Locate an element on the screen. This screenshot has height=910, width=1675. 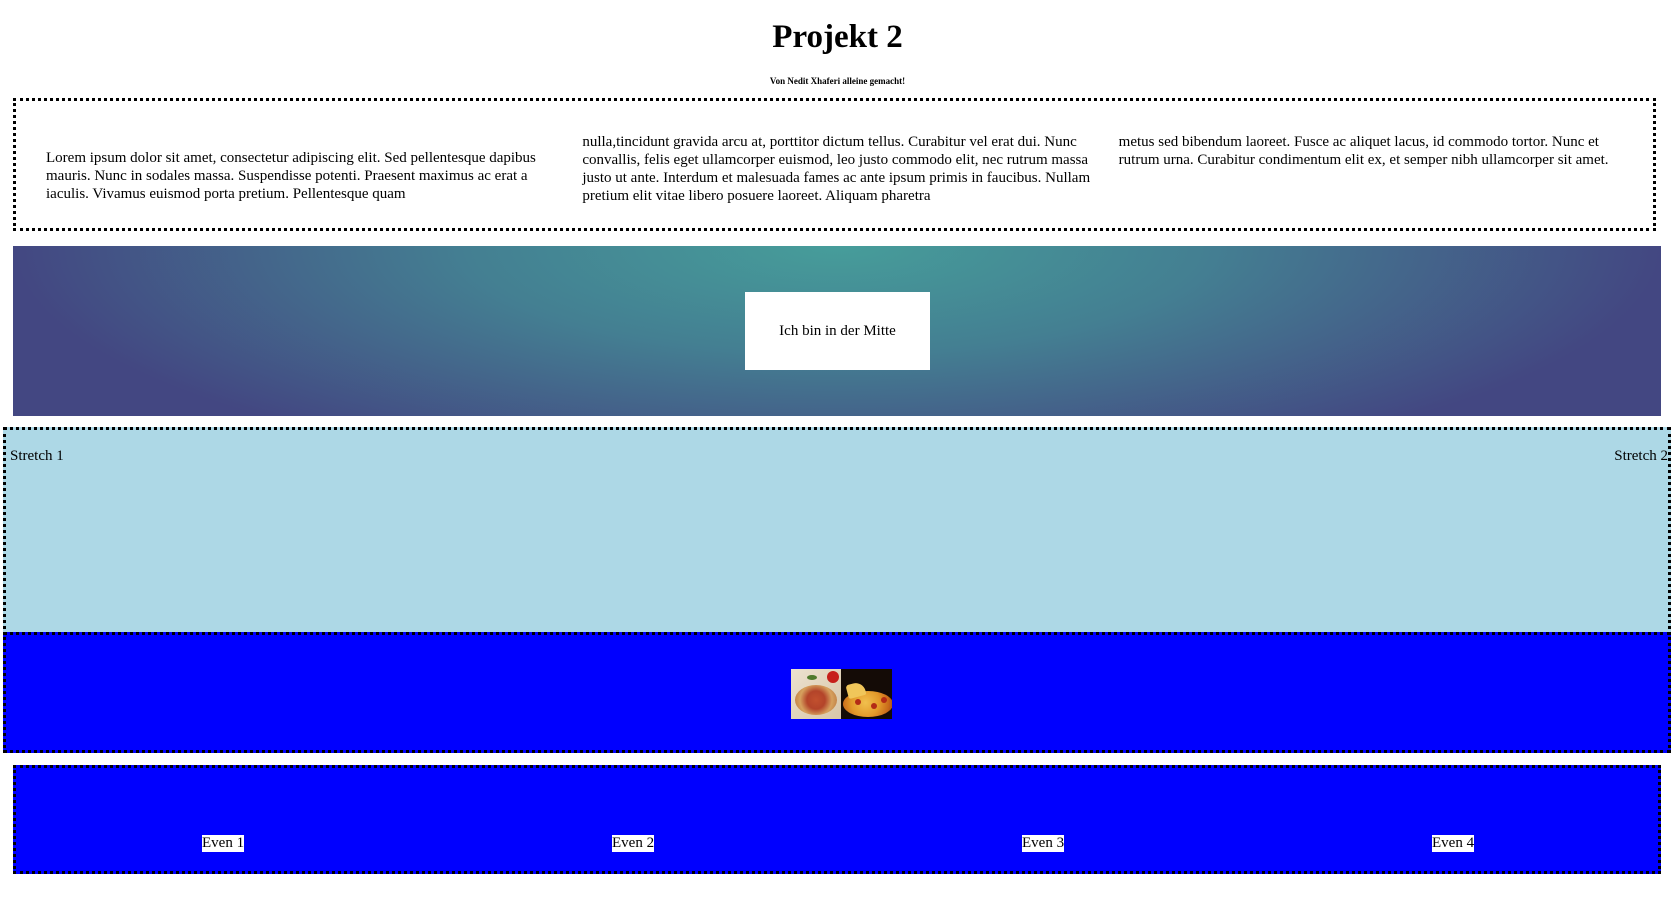
image-container is located at coordinates (837, 692).